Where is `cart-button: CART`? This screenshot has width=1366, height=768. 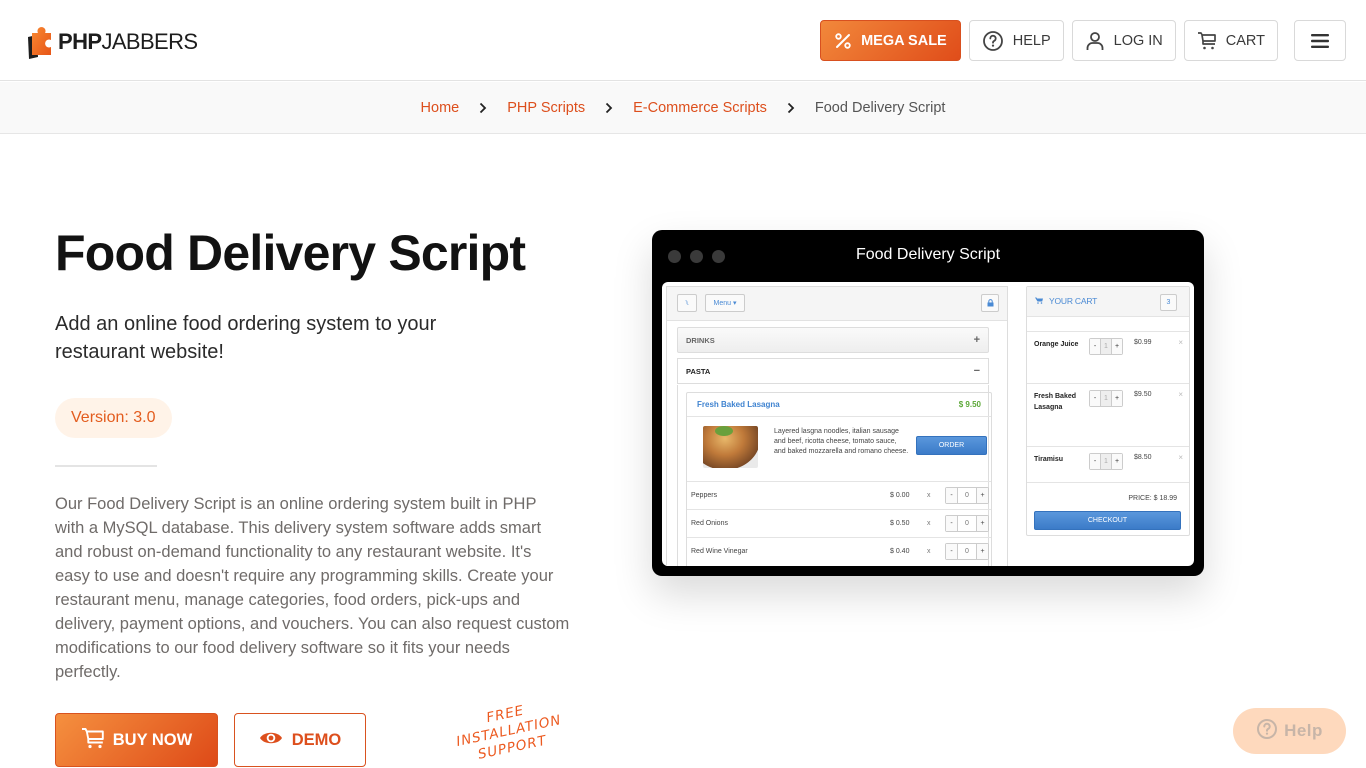
cart-button: CART is located at coordinates (1230, 40).